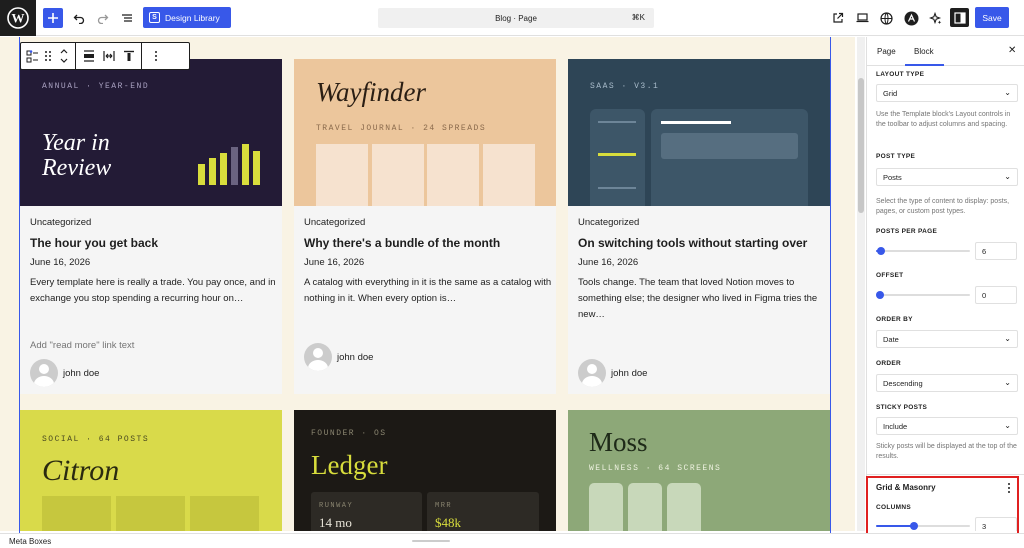 The height and width of the screenshot is (548, 1024). Describe the element at coordinates (924, 65) in the screenshot. I see `active-tab-indicator` at that location.